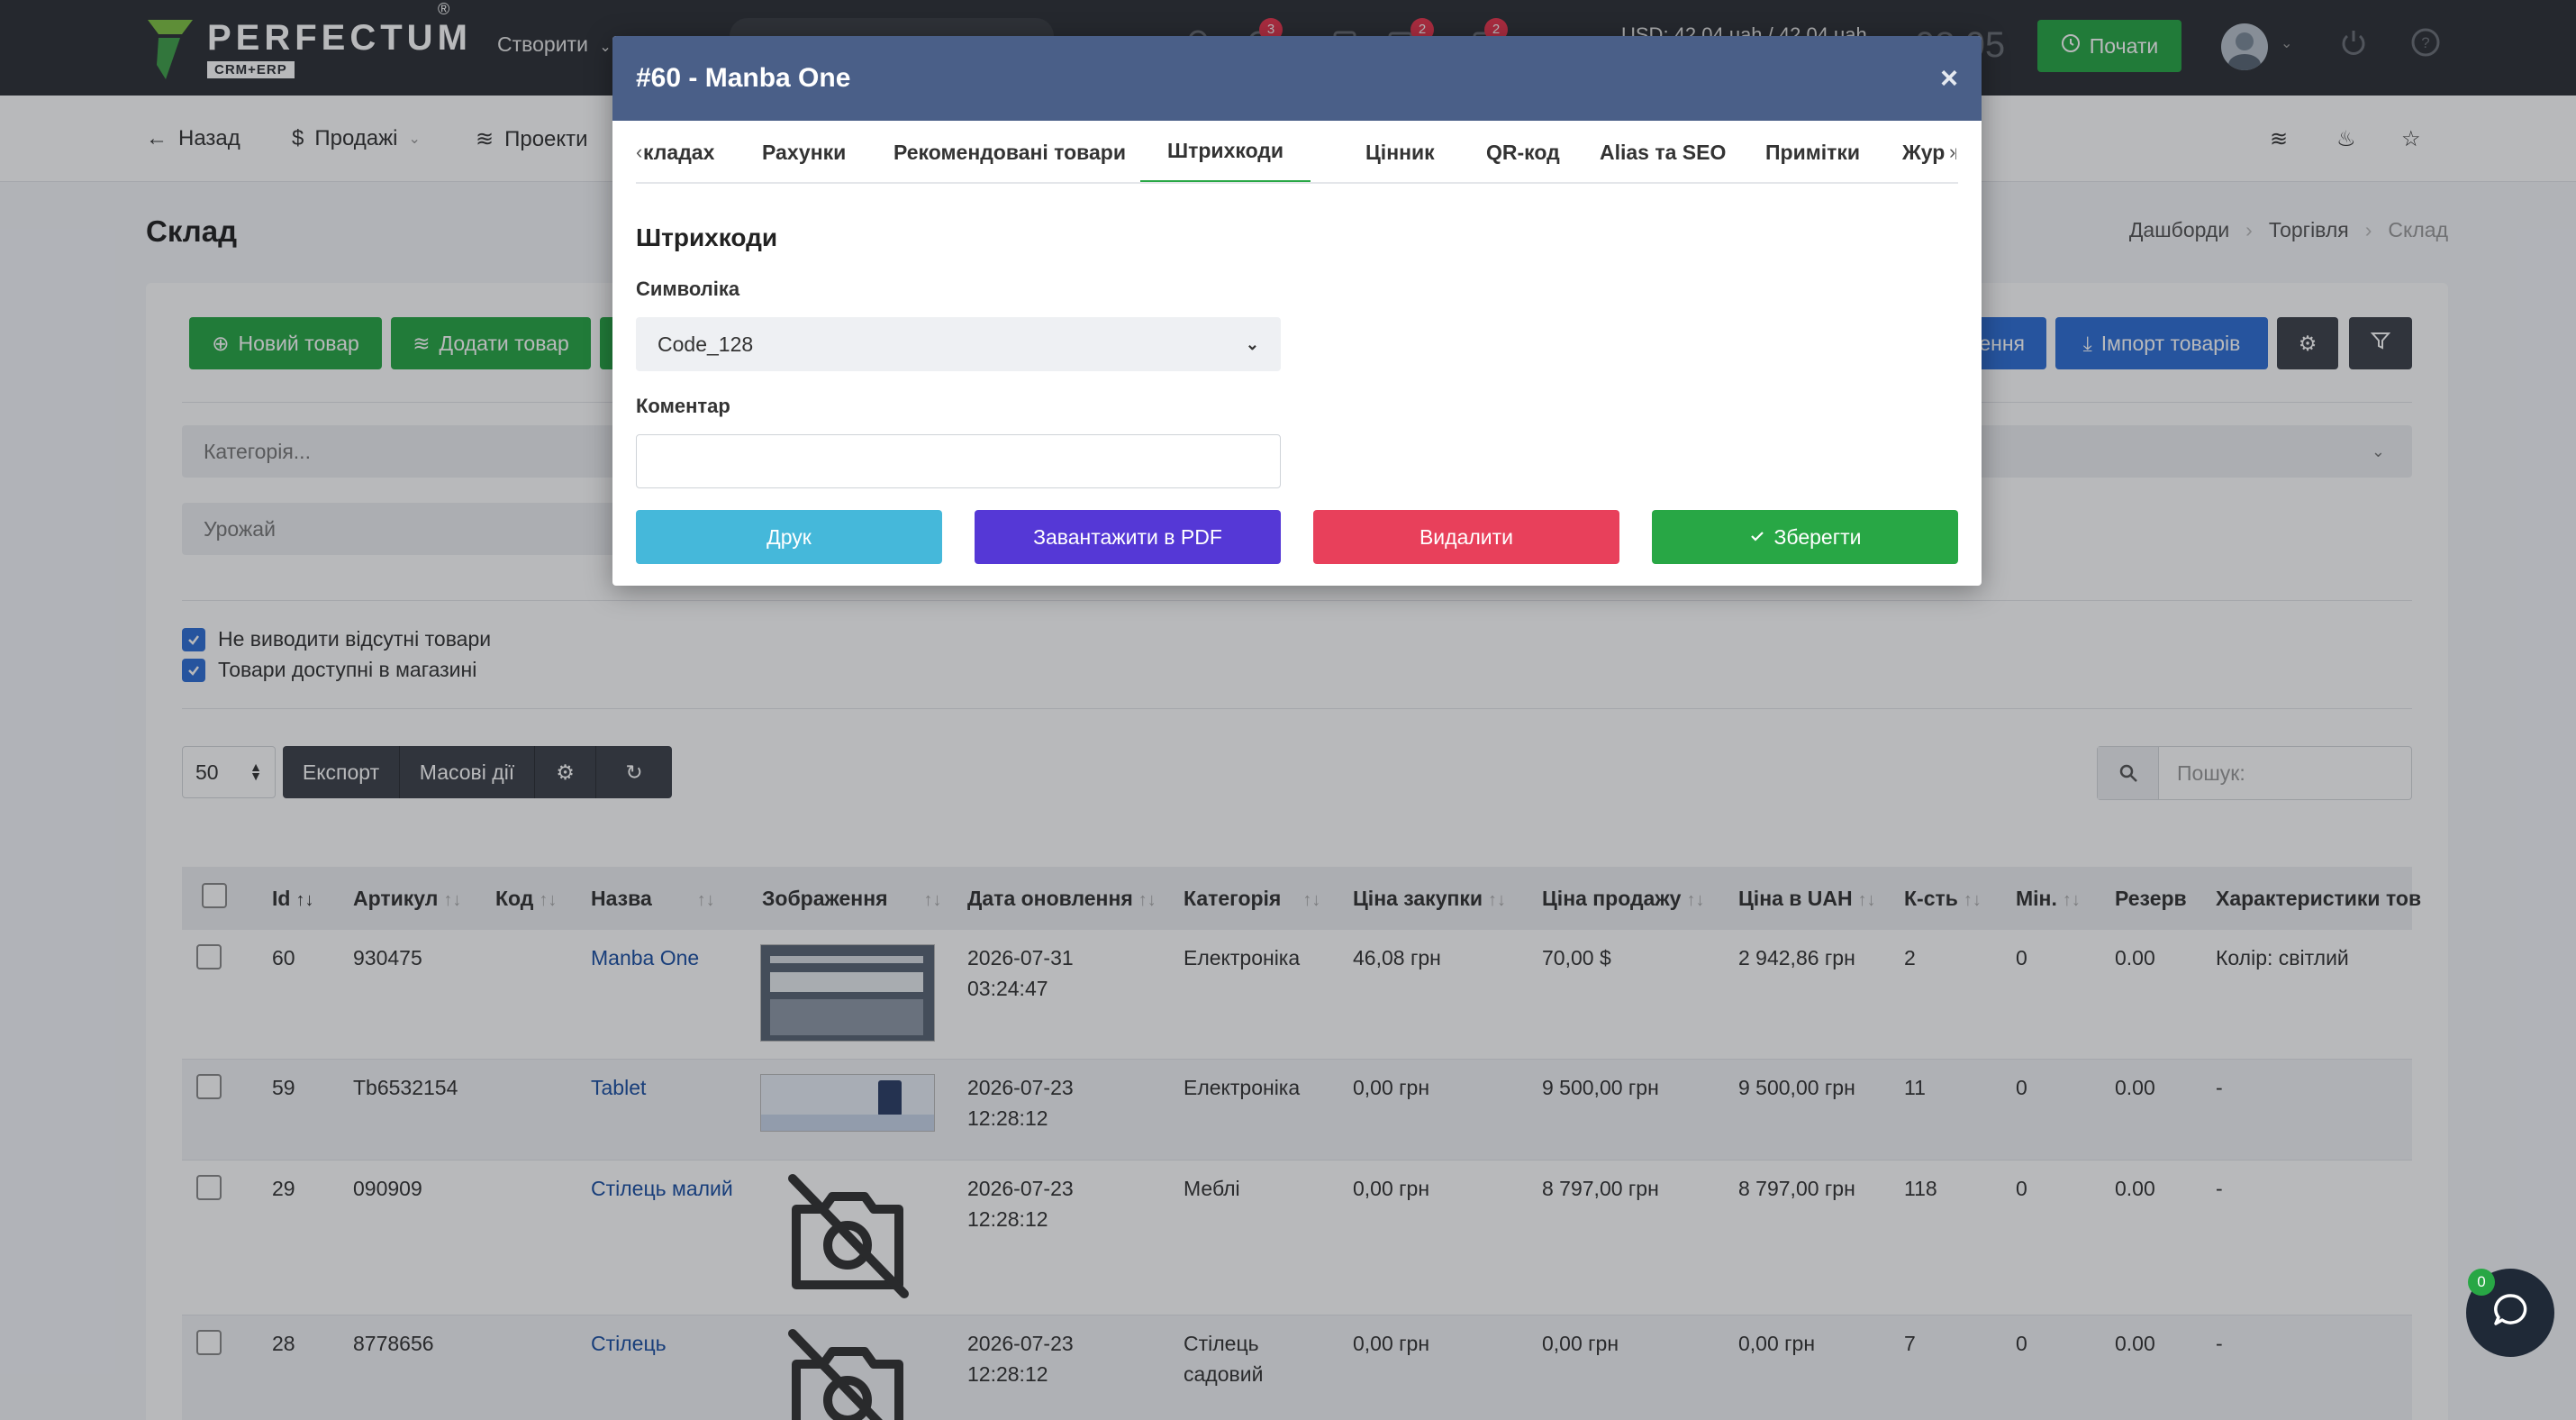 Image resolution: width=2576 pixels, height=1420 pixels. What do you see at coordinates (639, 152) in the screenshot?
I see `chevron-left-icon: ‹` at bounding box center [639, 152].